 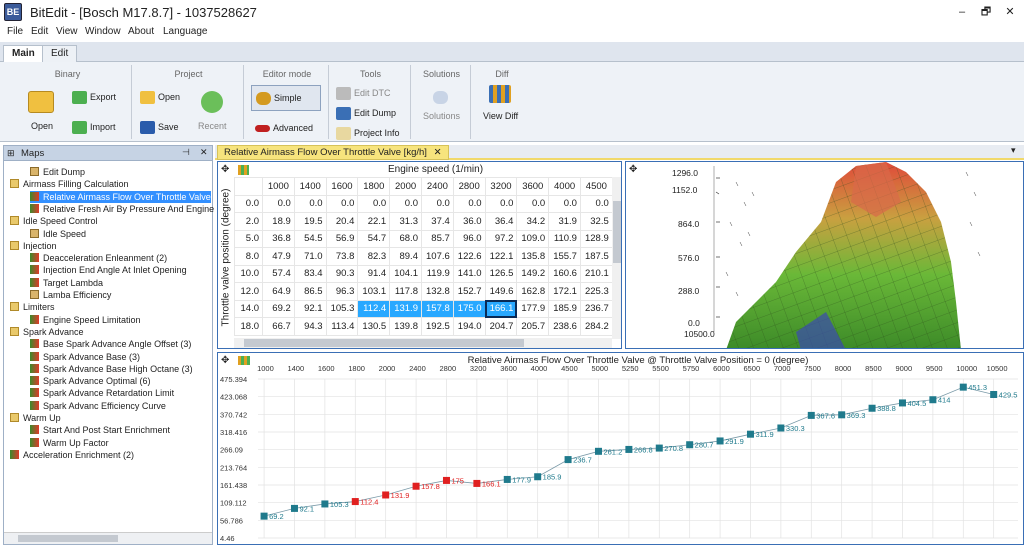 I want to click on y-header-cell: 14.0, so click(x=248, y=308).